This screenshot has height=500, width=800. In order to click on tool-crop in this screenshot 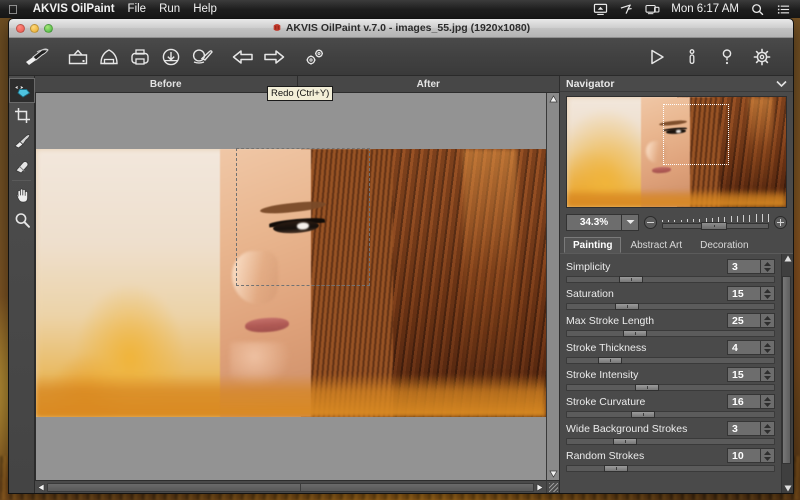, I will do `click(22, 115)`.